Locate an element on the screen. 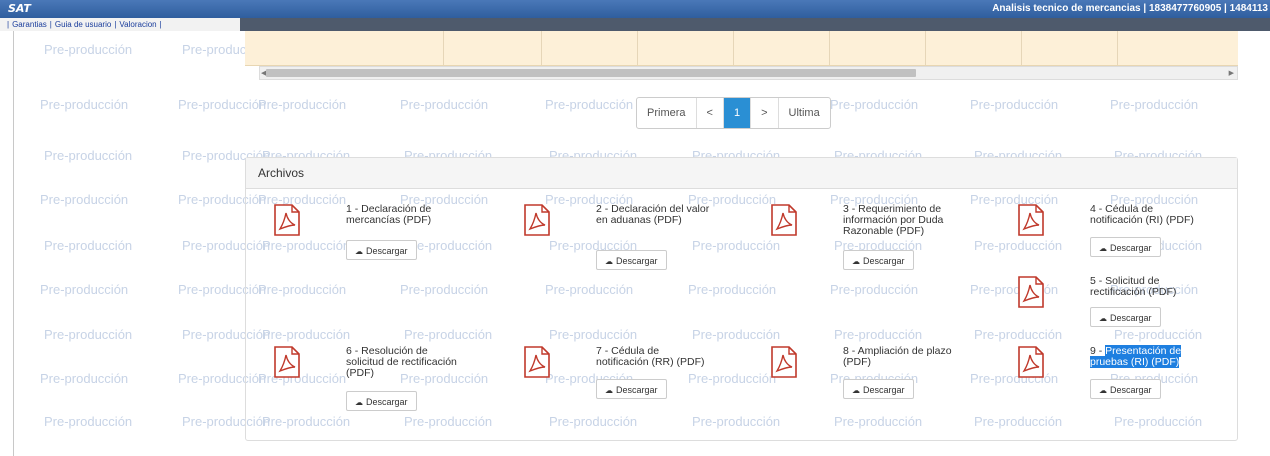 This screenshot has height=456, width=1270. horizontal-scrollbar: ◀ ▶ is located at coordinates (748, 73).